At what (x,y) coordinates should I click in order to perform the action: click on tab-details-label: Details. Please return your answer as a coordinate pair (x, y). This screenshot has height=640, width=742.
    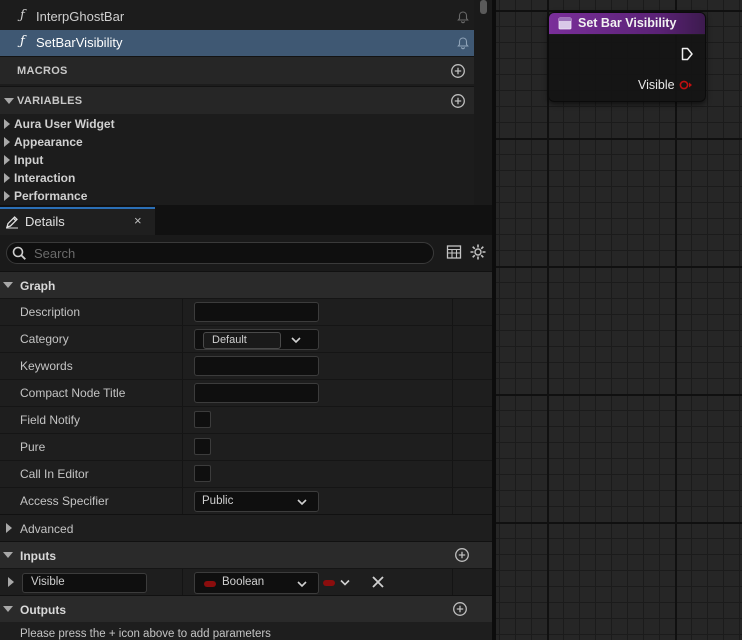
    Looking at the image, I should click on (45, 221).